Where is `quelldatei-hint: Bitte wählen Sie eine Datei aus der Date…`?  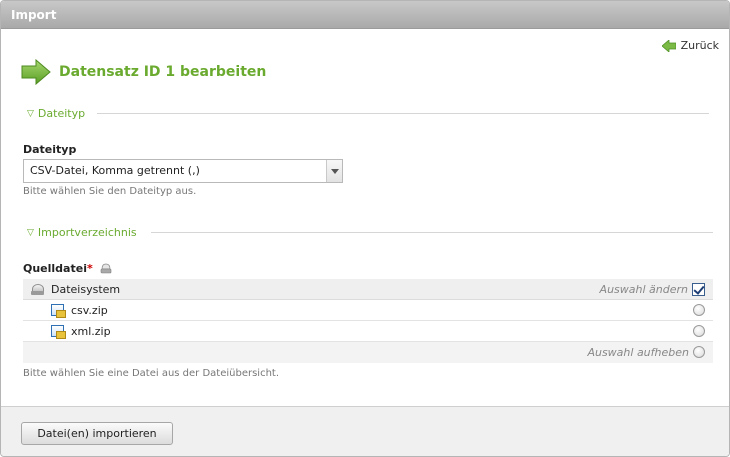 quelldatei-hint: Bitte wählen Sie eine Datei aus der Date… is located at coordinates (151, 373).